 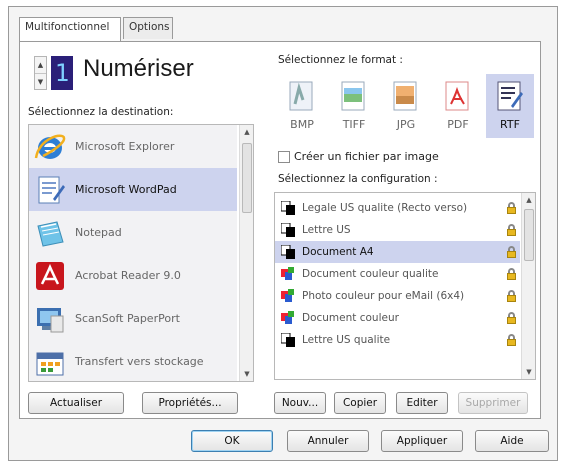 I want to click on pdf-icon, so click(x=458, y=96).